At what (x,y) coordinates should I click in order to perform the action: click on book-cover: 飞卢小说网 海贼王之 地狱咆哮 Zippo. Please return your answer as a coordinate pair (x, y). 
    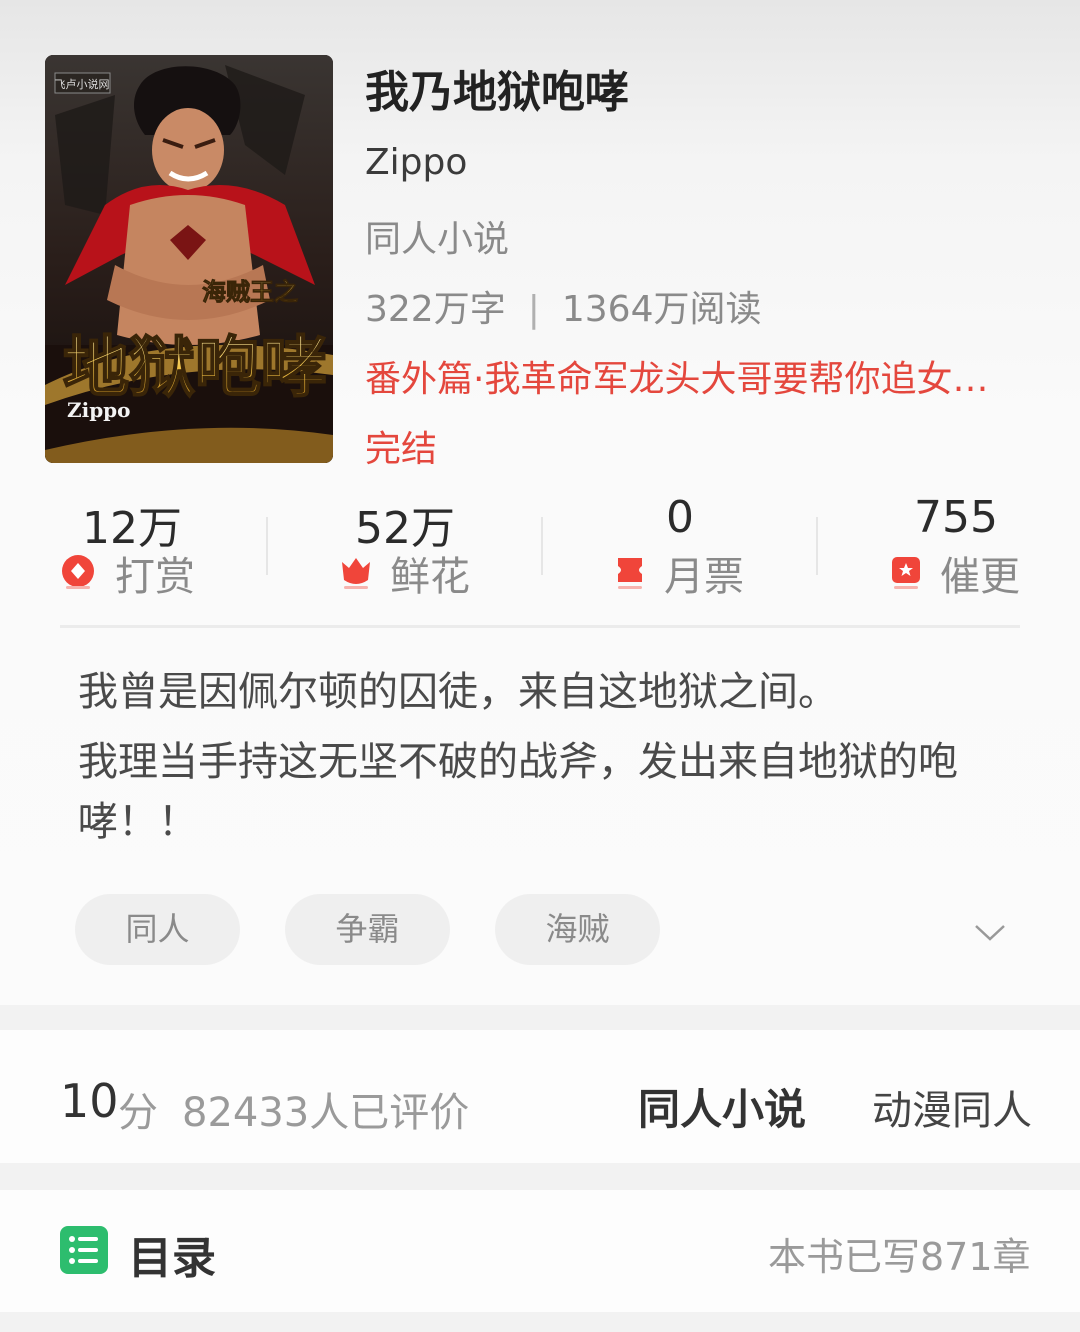
    Looking at the image, I should click on (189, 259).